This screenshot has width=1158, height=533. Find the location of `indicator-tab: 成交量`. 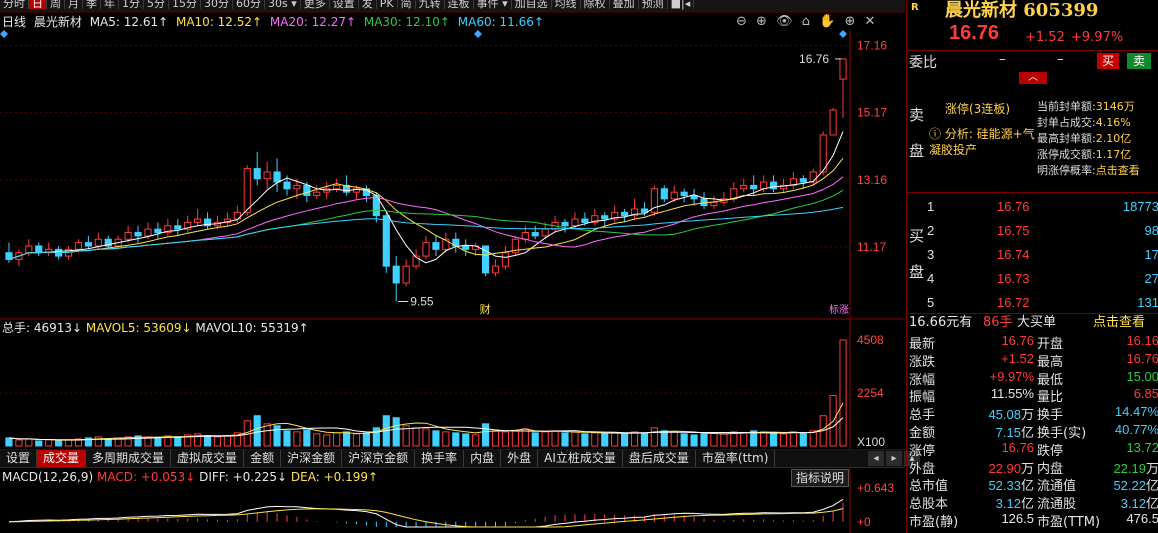

indicator-tab: 成交量 is located at coordinates (62, 458).